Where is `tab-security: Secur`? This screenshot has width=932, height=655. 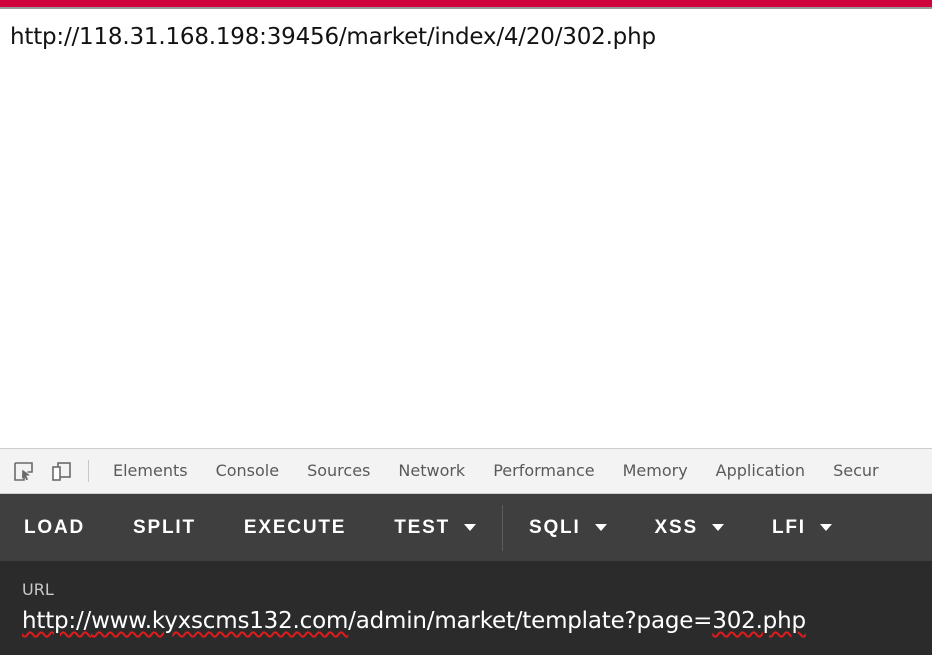 tab-security: Secur is located at coordinates (856, 471).